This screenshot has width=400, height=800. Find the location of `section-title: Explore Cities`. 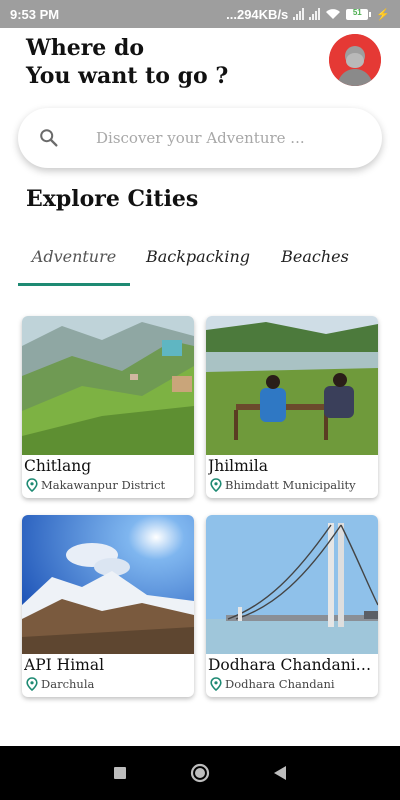

section-title: Explore Cities is located at coordinates (112, 199).